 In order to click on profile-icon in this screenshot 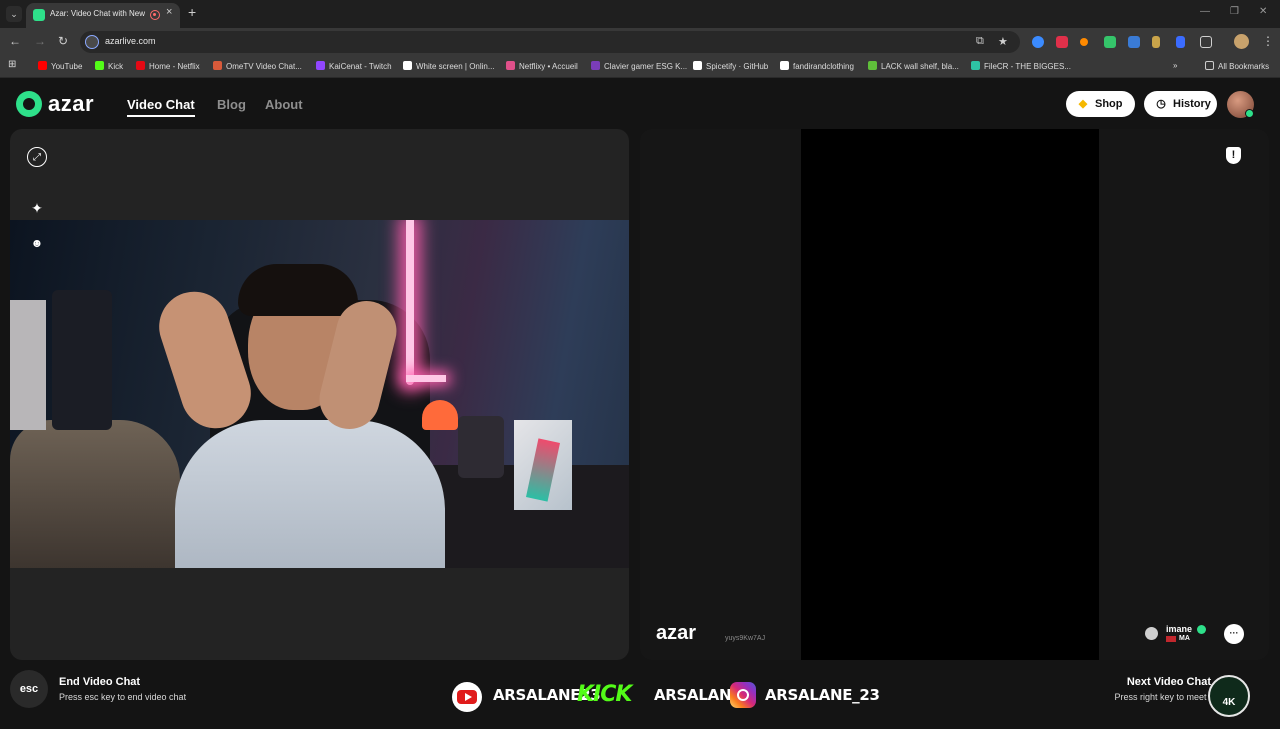, I will do `click(1241, 41)`.